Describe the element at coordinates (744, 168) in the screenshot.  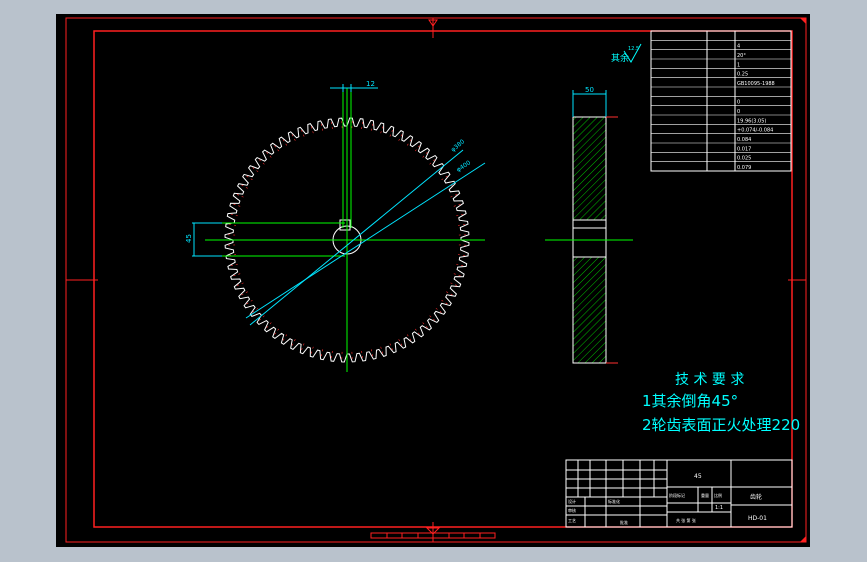
I see `param-cell: 0.079` at that location.